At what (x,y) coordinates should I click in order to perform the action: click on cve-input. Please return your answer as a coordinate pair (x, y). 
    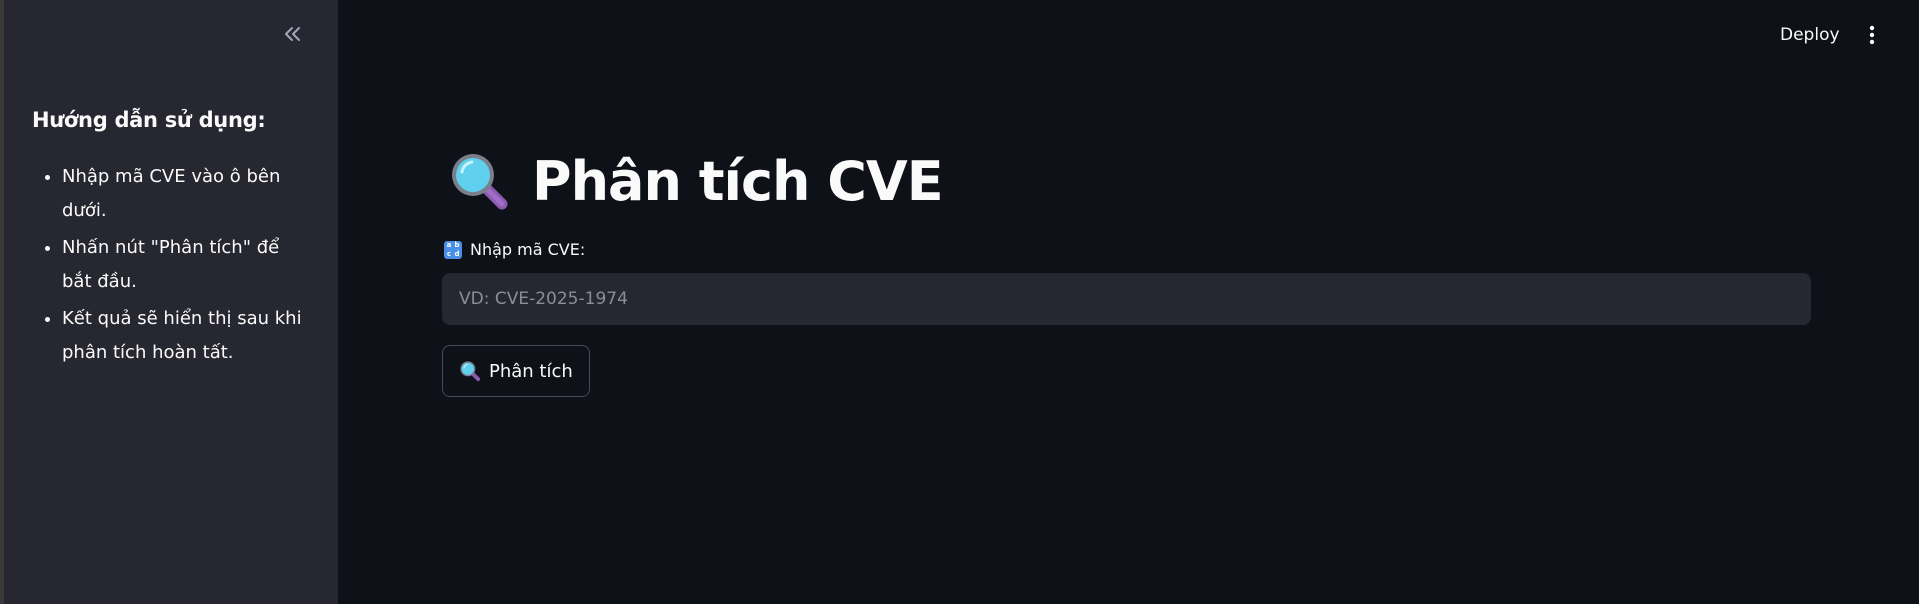
    Looking at the image, I should click on (1126, 299).